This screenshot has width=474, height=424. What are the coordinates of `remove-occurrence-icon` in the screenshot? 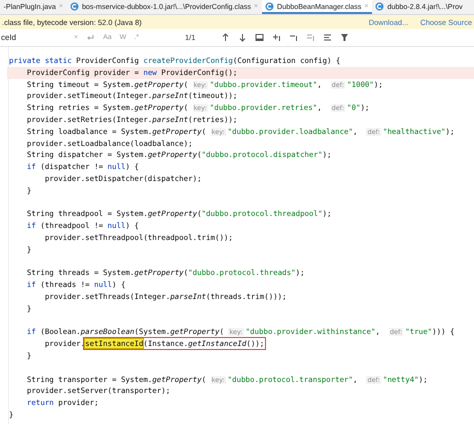 It's located at (293, 37).